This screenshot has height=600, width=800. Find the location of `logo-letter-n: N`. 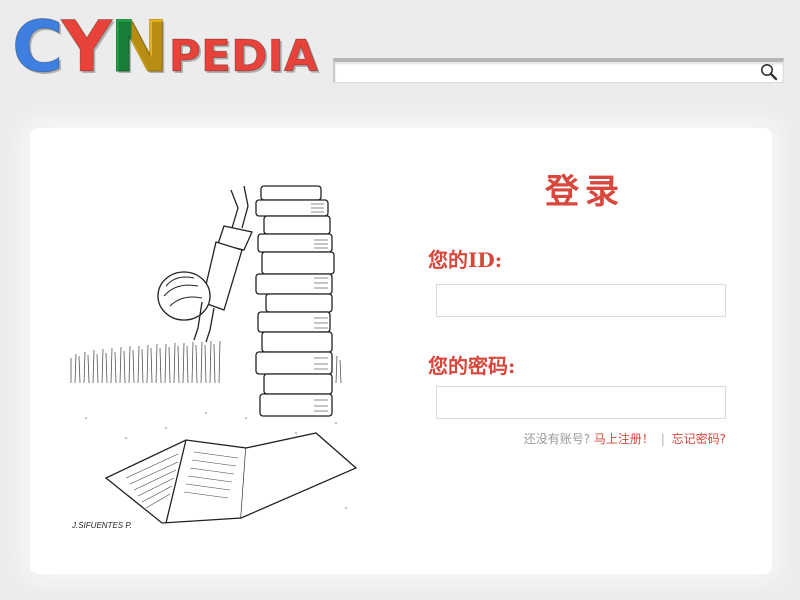

logo-letter-n: N is located at coordinates (140, 47).